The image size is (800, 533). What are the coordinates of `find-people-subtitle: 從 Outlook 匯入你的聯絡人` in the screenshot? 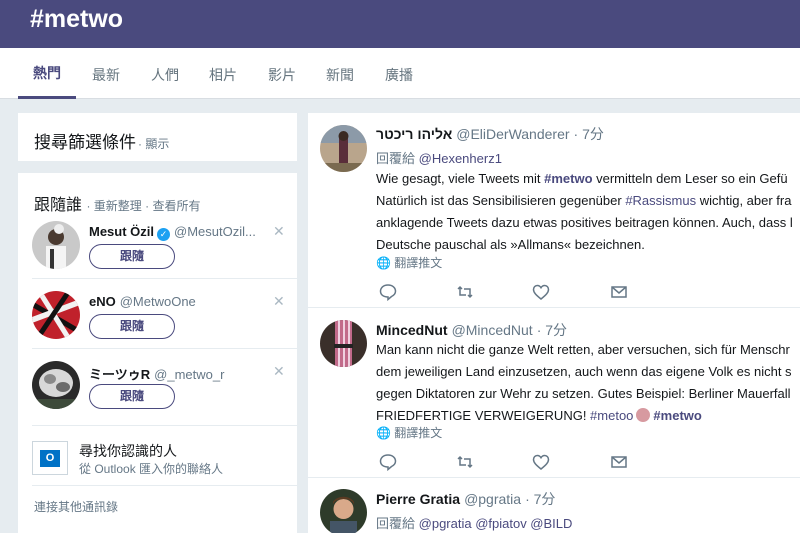 It's located at (151, 469).